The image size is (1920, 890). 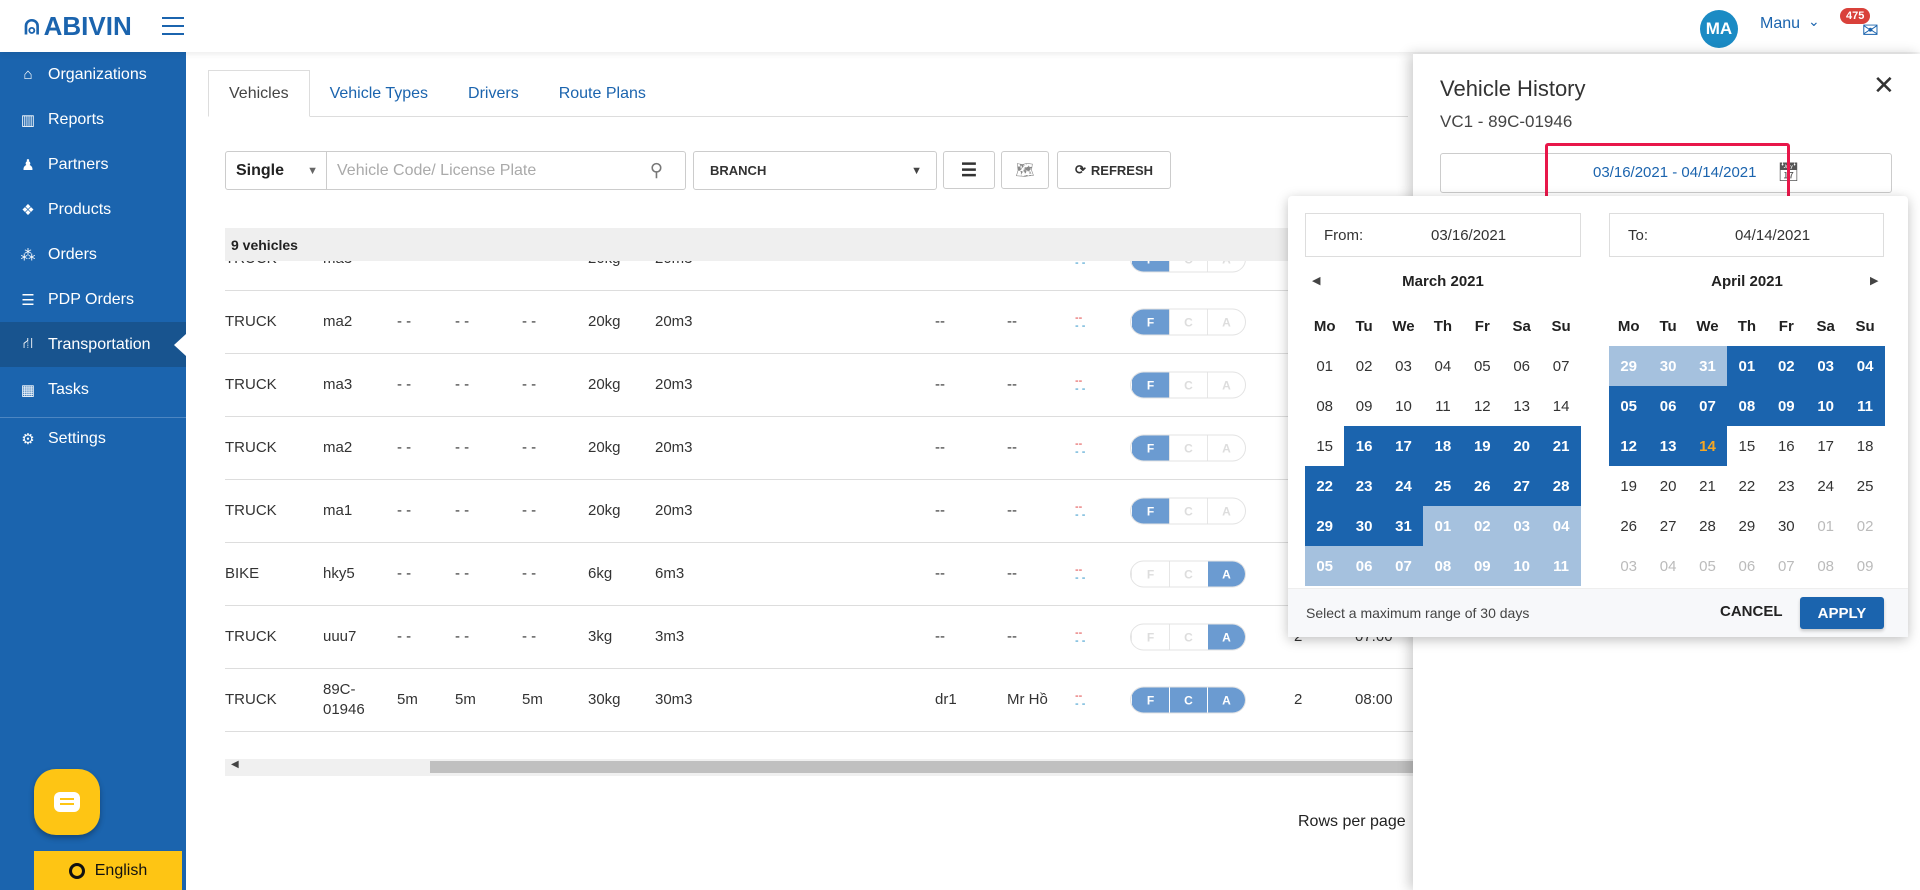 I want to click on cancel-button: CANCEL, so click(x=1751, y=611).